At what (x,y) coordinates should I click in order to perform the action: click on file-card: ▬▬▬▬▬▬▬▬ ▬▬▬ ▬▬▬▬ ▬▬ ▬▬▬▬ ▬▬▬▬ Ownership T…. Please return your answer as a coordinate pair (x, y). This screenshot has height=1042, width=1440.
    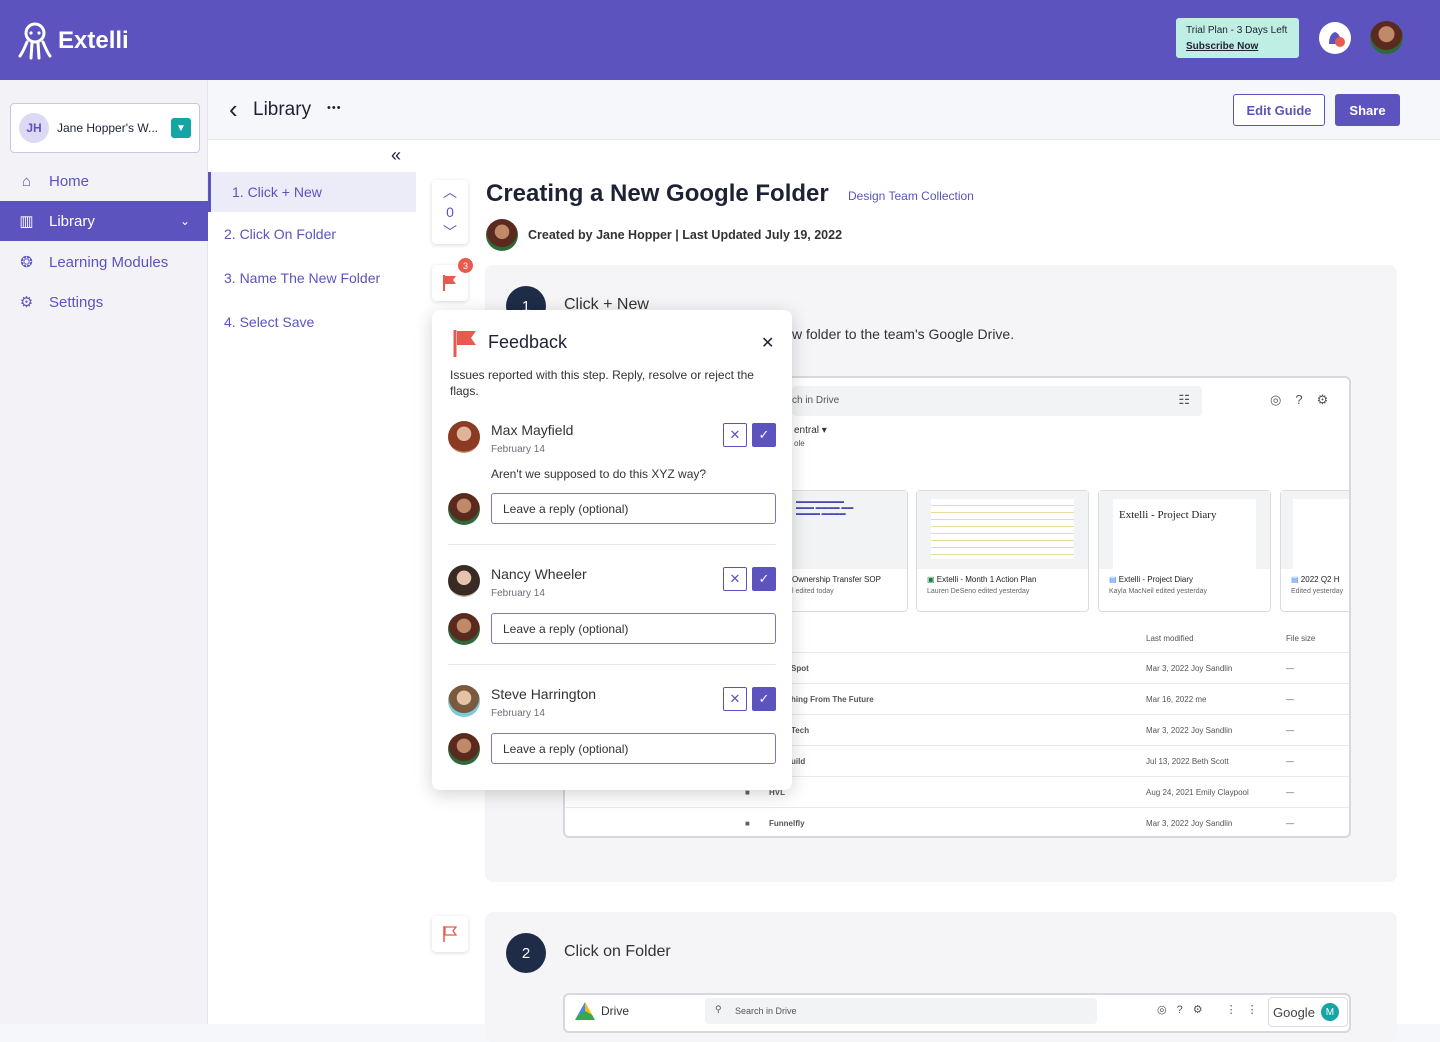
    Looking at the image, I should click on (846, 551).